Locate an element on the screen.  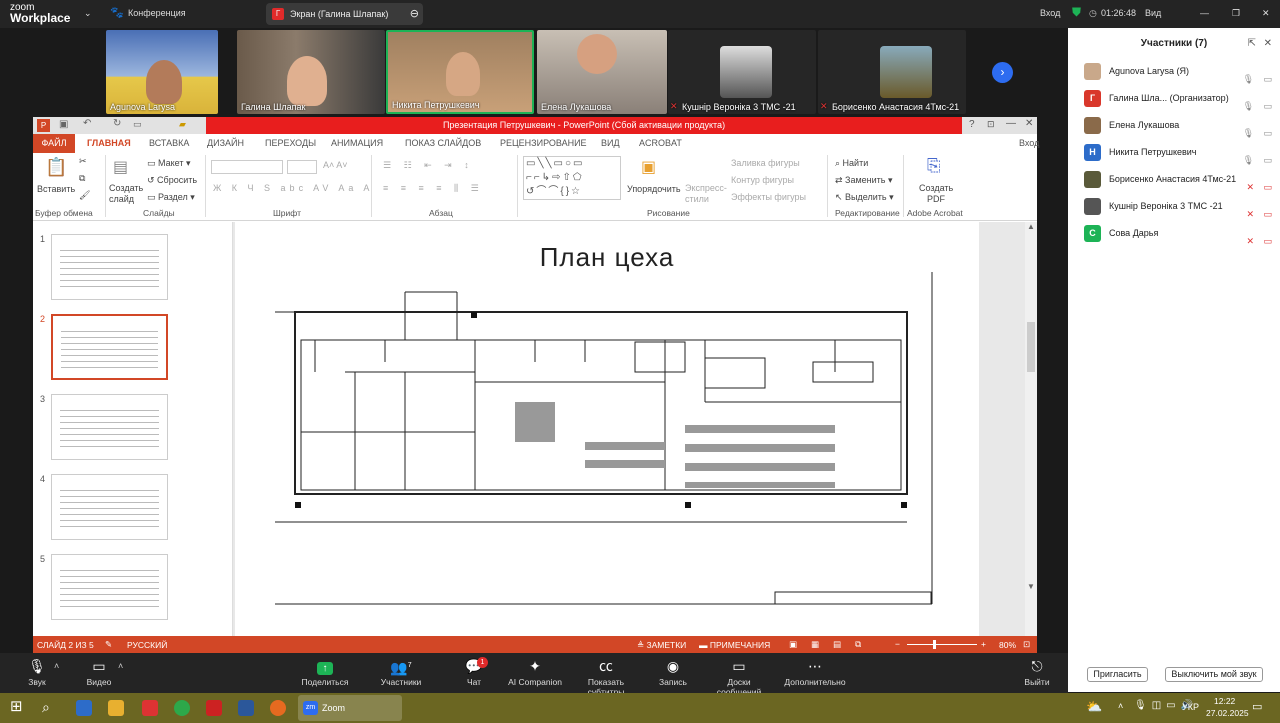
notes-button: ≜ ЗАМЕТКИ is located at coordinates (661, 645).